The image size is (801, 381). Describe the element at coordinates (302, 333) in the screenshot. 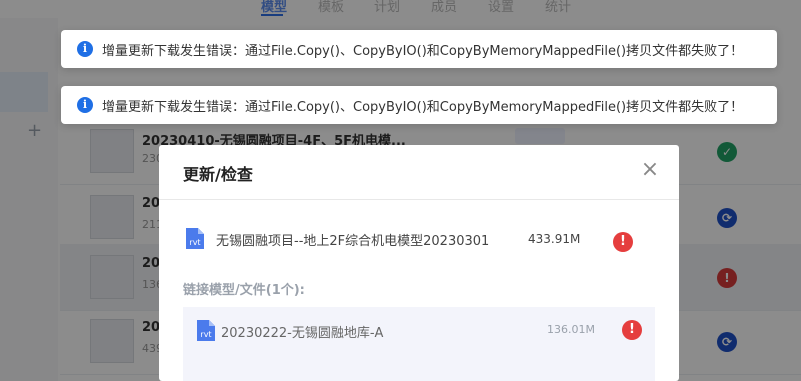

I see `file-name: 20230222-无锡圆融地库-A` at that location.